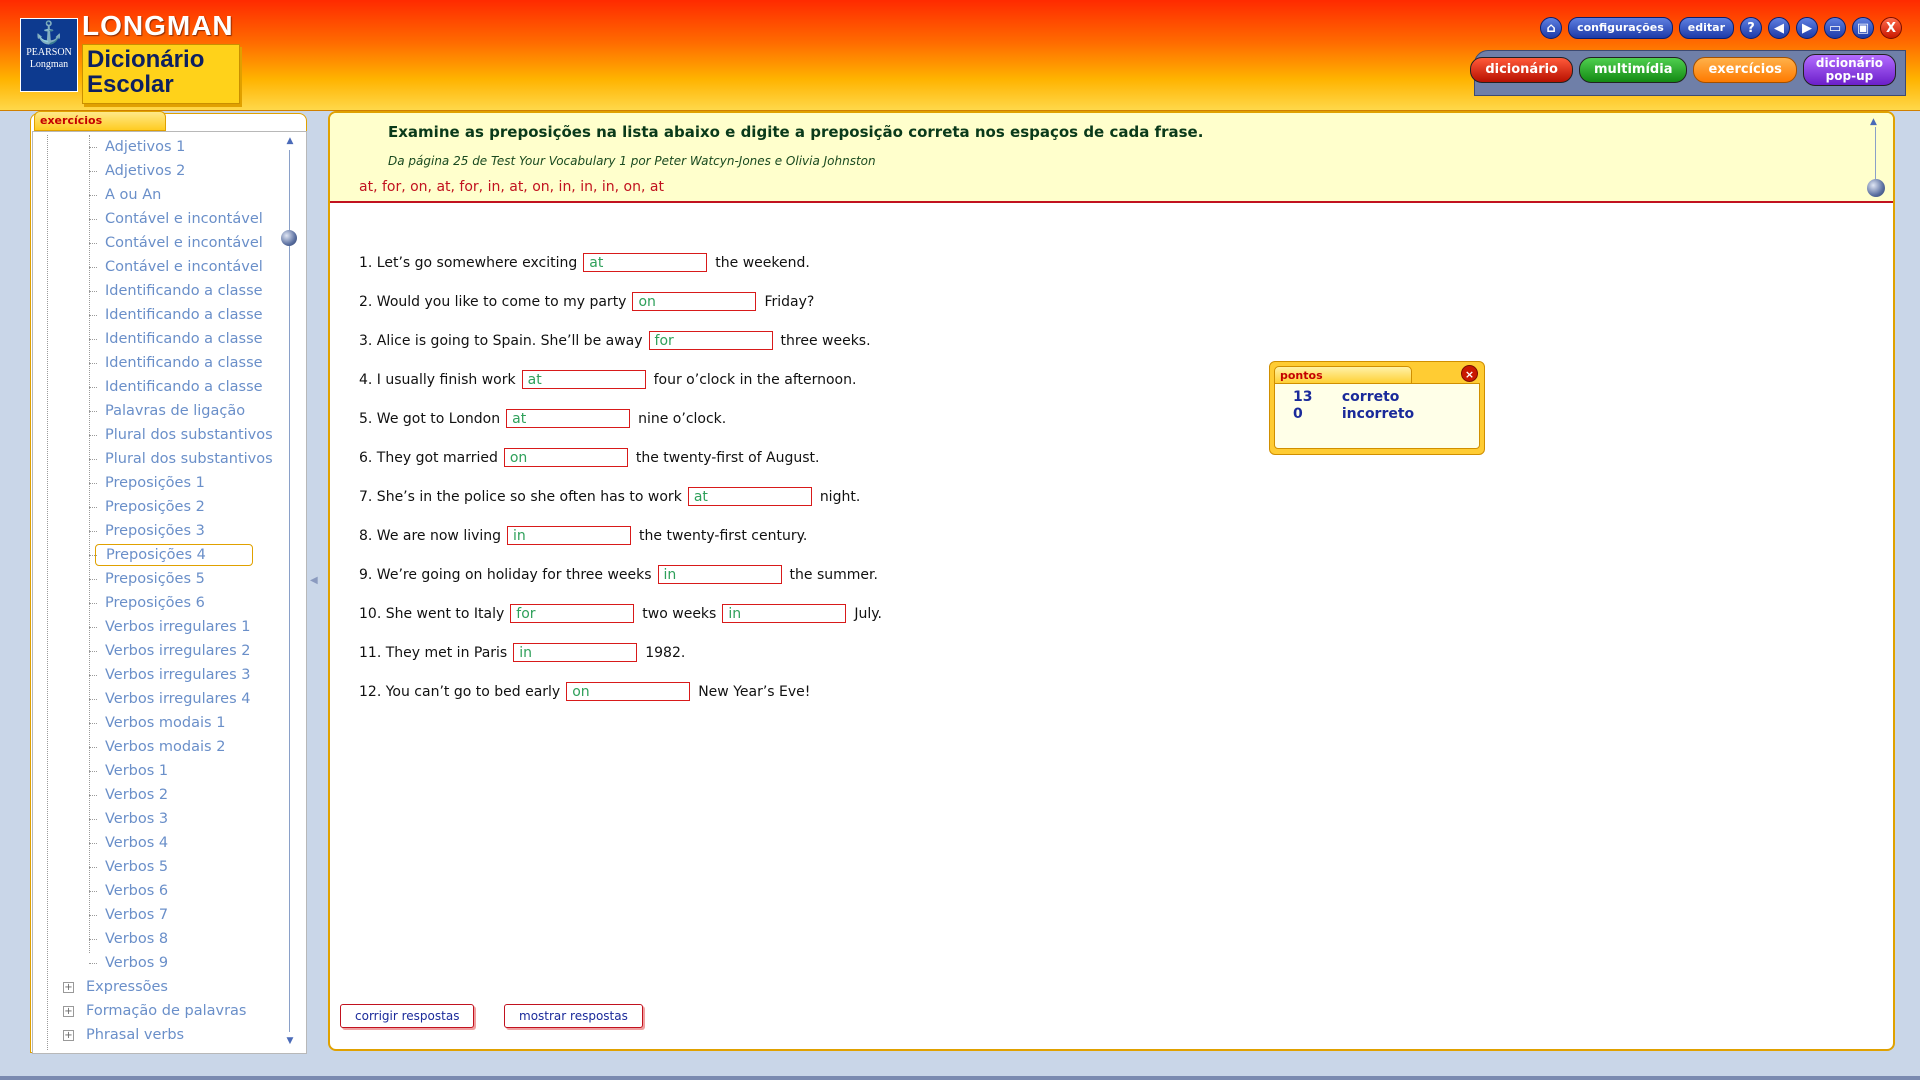 This screenshot has width=1920, height=1080. I want to click on back-icon: ◀, so click(1779, 28).